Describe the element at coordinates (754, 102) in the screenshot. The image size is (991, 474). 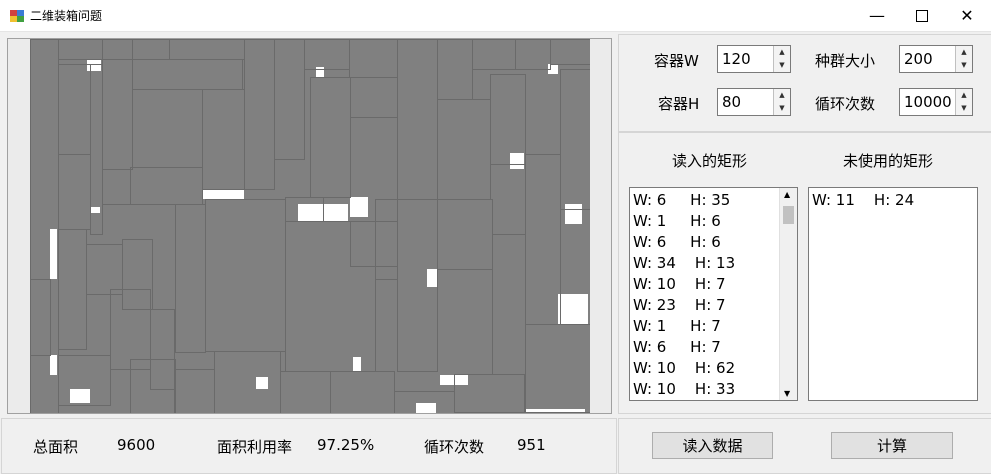
I see `container-h-input: 80 ▲ ▼` at that location.